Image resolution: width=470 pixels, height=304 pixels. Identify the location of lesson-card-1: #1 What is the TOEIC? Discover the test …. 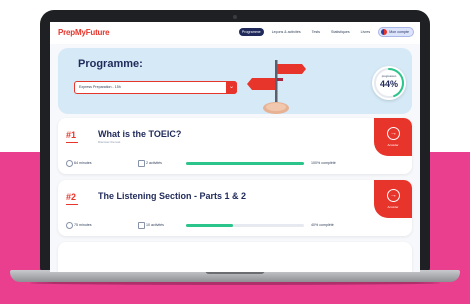
(235, 146).